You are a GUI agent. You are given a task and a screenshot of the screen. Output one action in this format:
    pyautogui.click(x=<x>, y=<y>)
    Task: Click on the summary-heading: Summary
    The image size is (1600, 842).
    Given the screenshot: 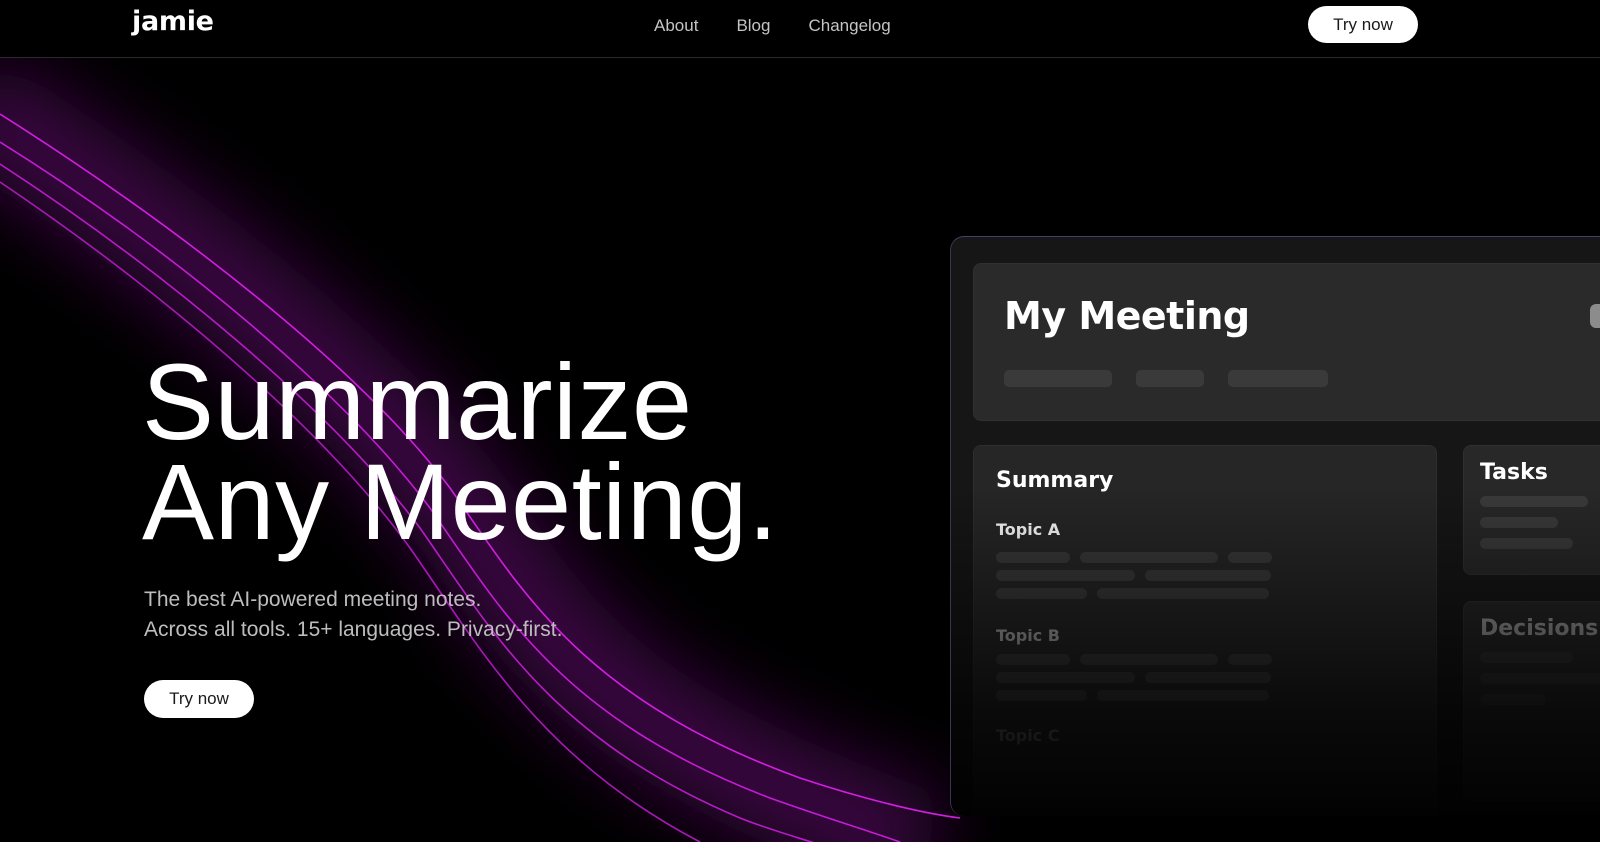 What is the action you would take?
    pyautogui.click(x=1055, y=480)
    